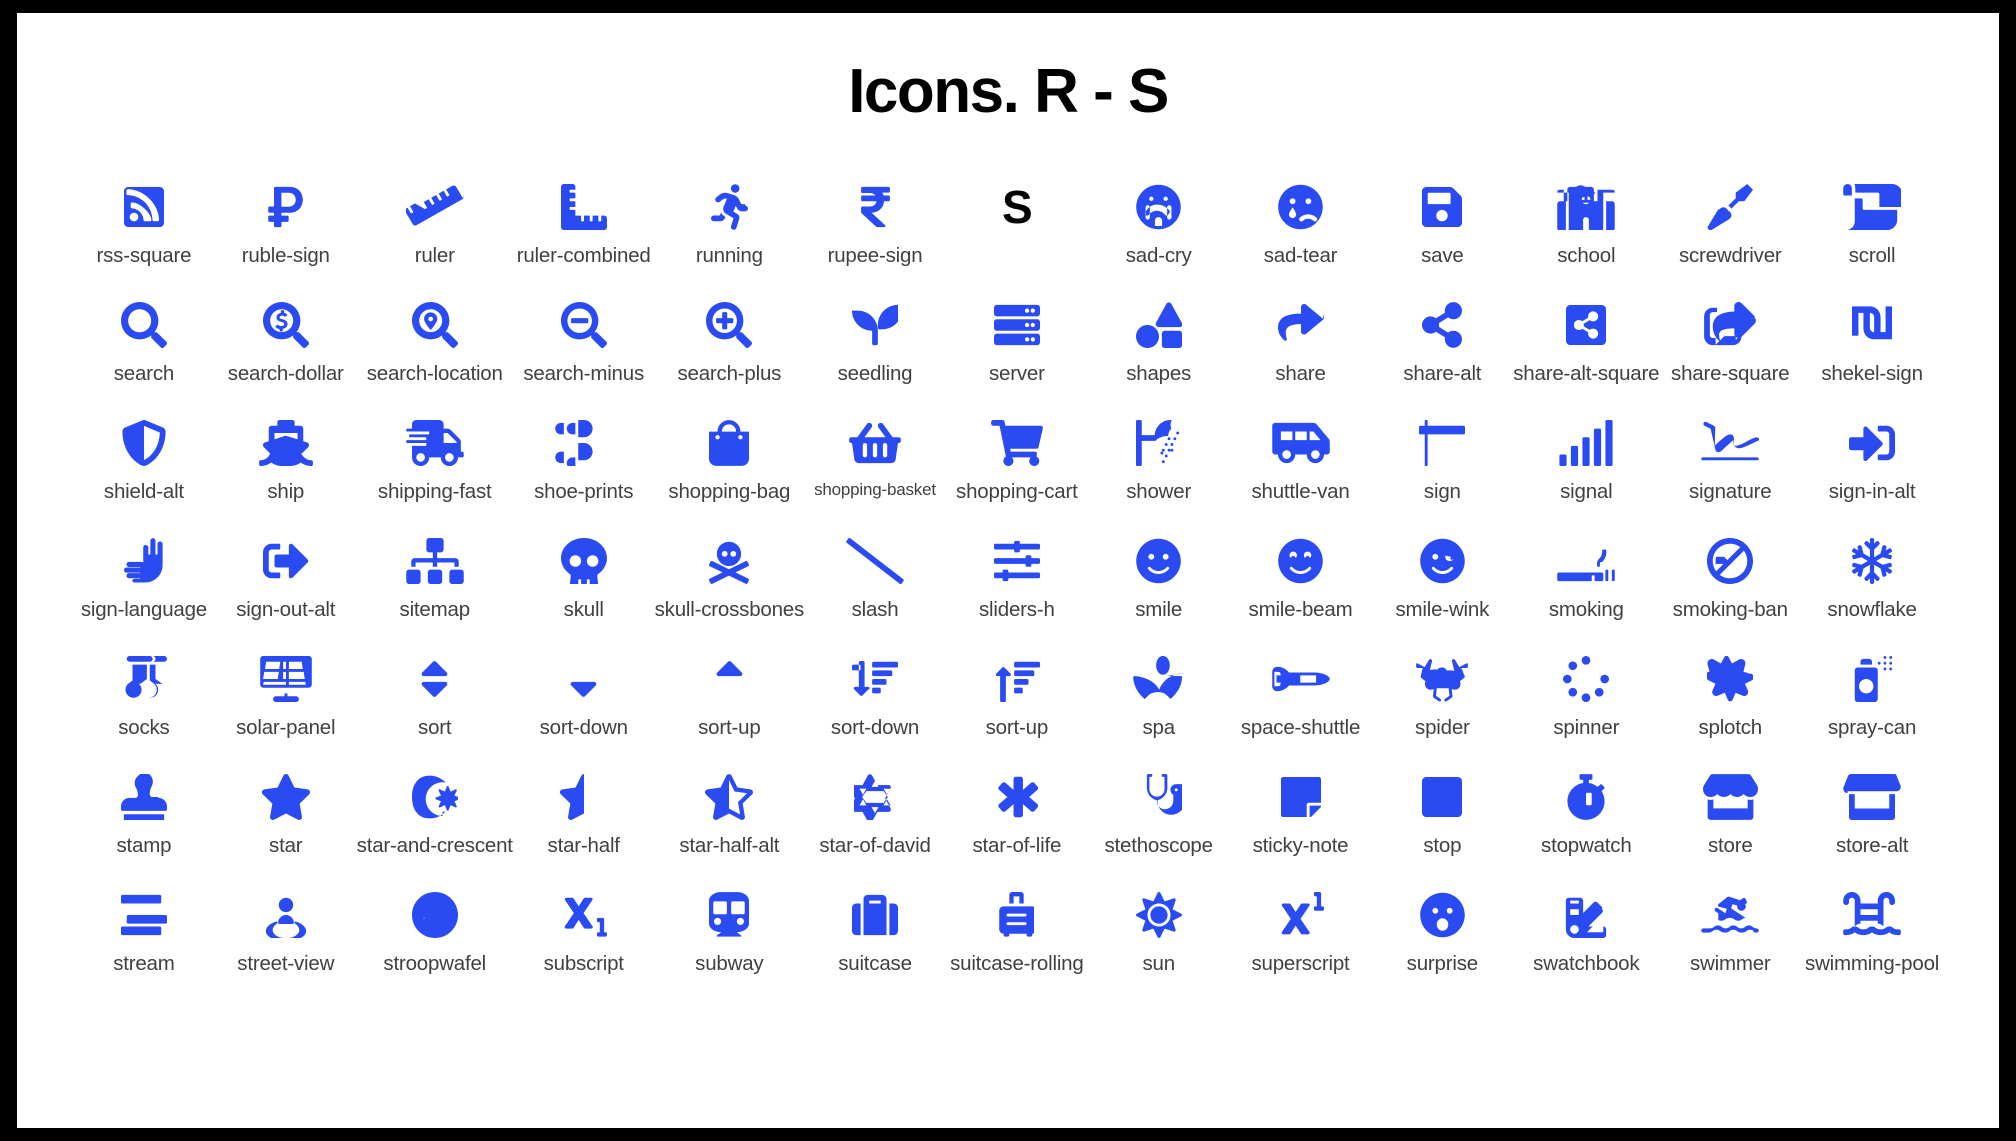  I want to click on icon-cell-server: server, so click(1017, 353).